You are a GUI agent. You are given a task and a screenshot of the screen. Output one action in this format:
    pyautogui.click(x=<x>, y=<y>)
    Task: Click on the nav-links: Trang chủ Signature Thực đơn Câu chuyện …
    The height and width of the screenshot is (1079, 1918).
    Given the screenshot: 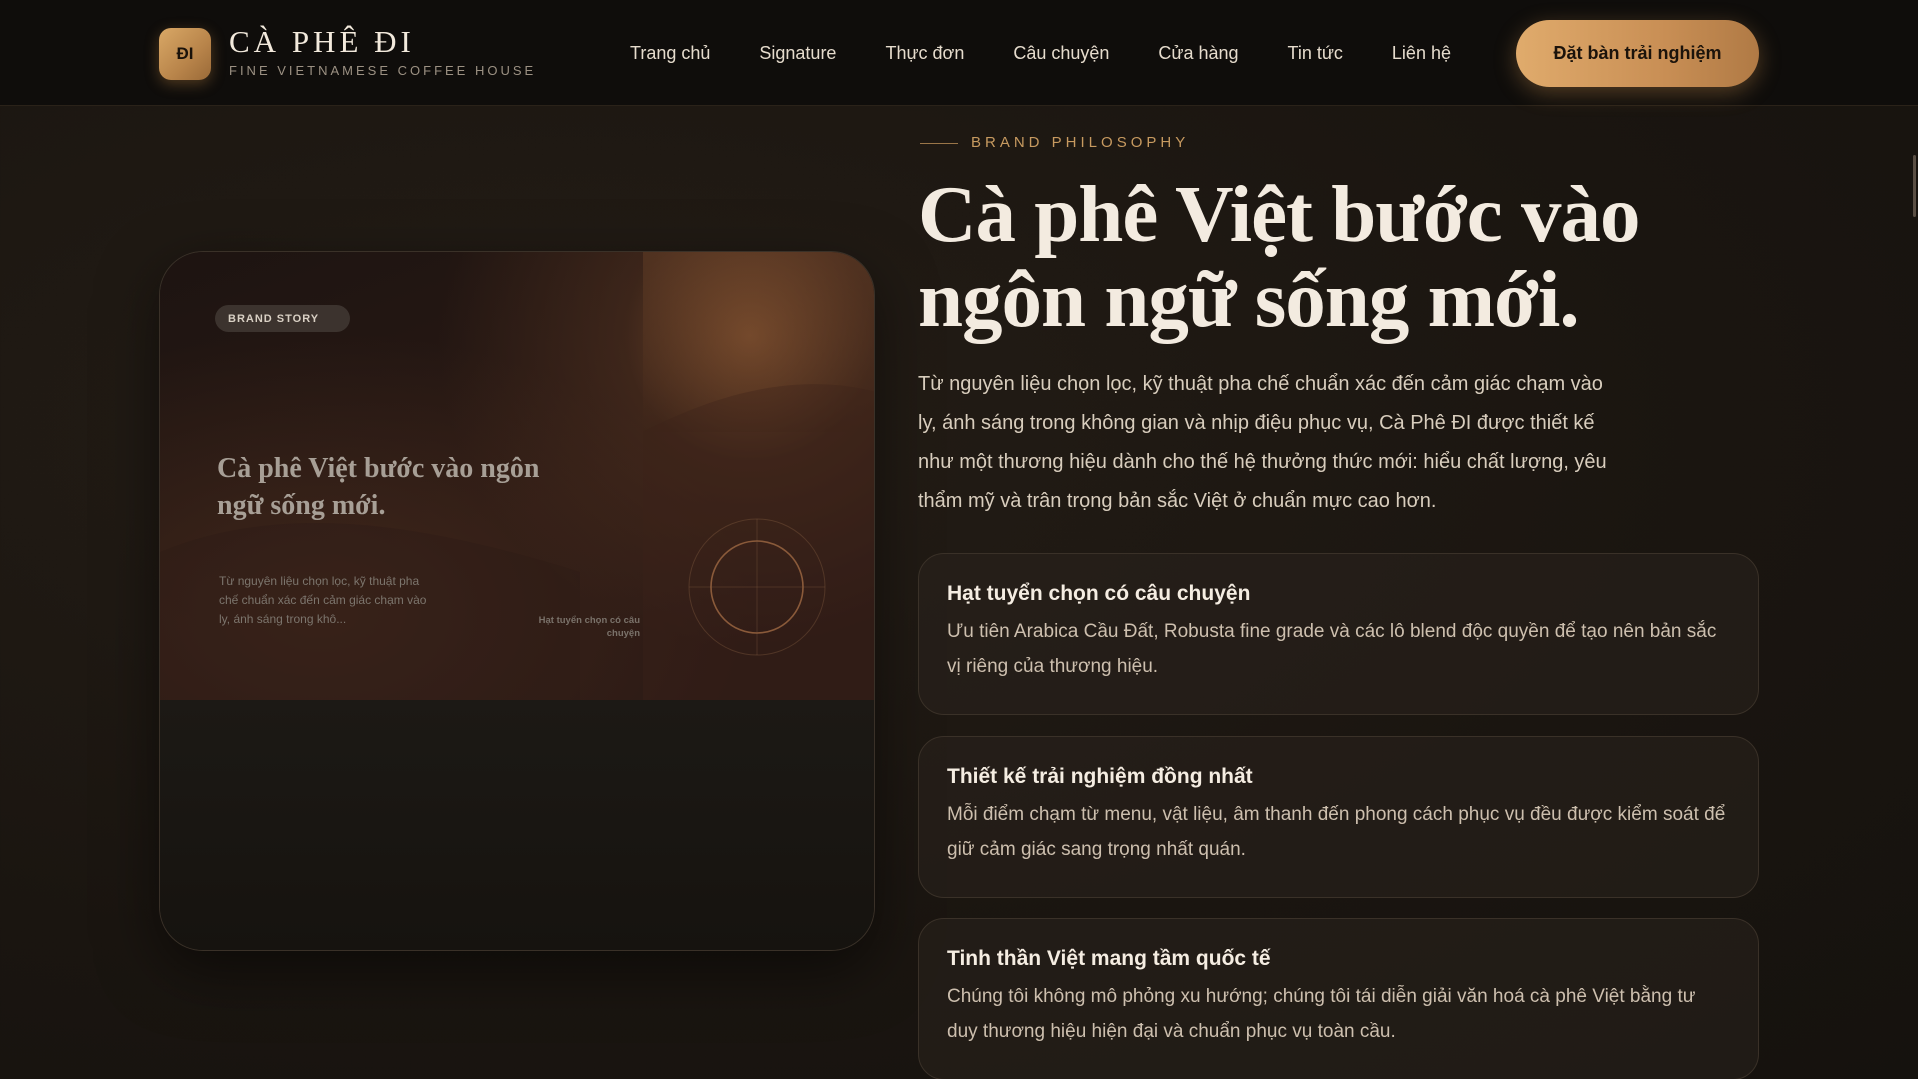 What is the action you would take?
    pyautogui.click(x=1040, y=53)
    